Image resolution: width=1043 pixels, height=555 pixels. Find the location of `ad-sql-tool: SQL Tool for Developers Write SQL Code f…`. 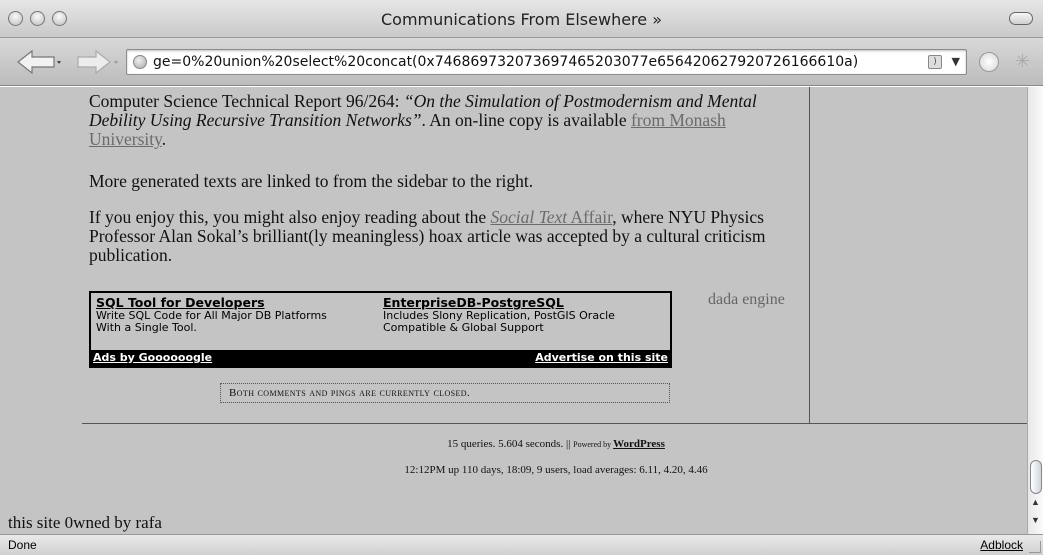

ad-sql-tool: SQL Tool for Developers Write SQL Code f… is located at coordinates (211, 315).